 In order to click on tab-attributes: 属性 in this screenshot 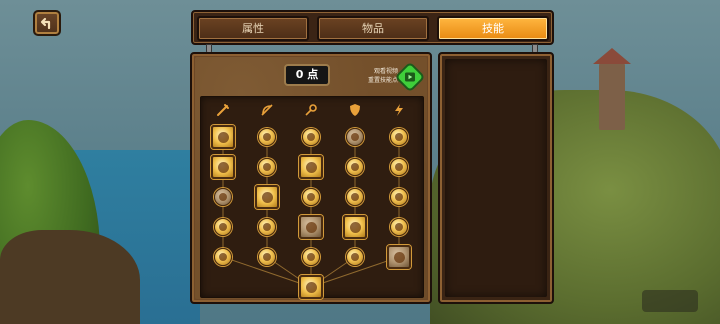, I will do `click(253, 28)`.